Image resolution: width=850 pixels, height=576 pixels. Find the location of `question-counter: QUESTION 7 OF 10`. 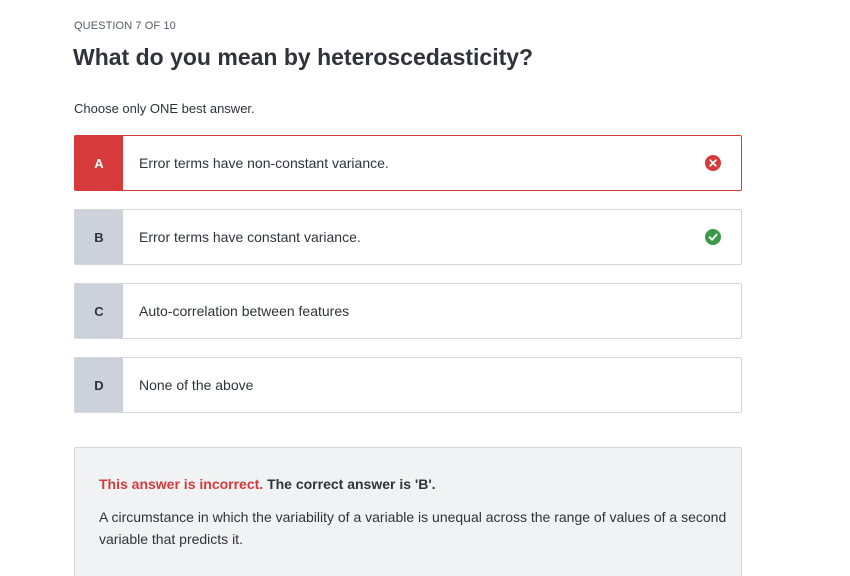

question-counter: QUESTION 7 OF 10 is located at coordinates (125, 26).